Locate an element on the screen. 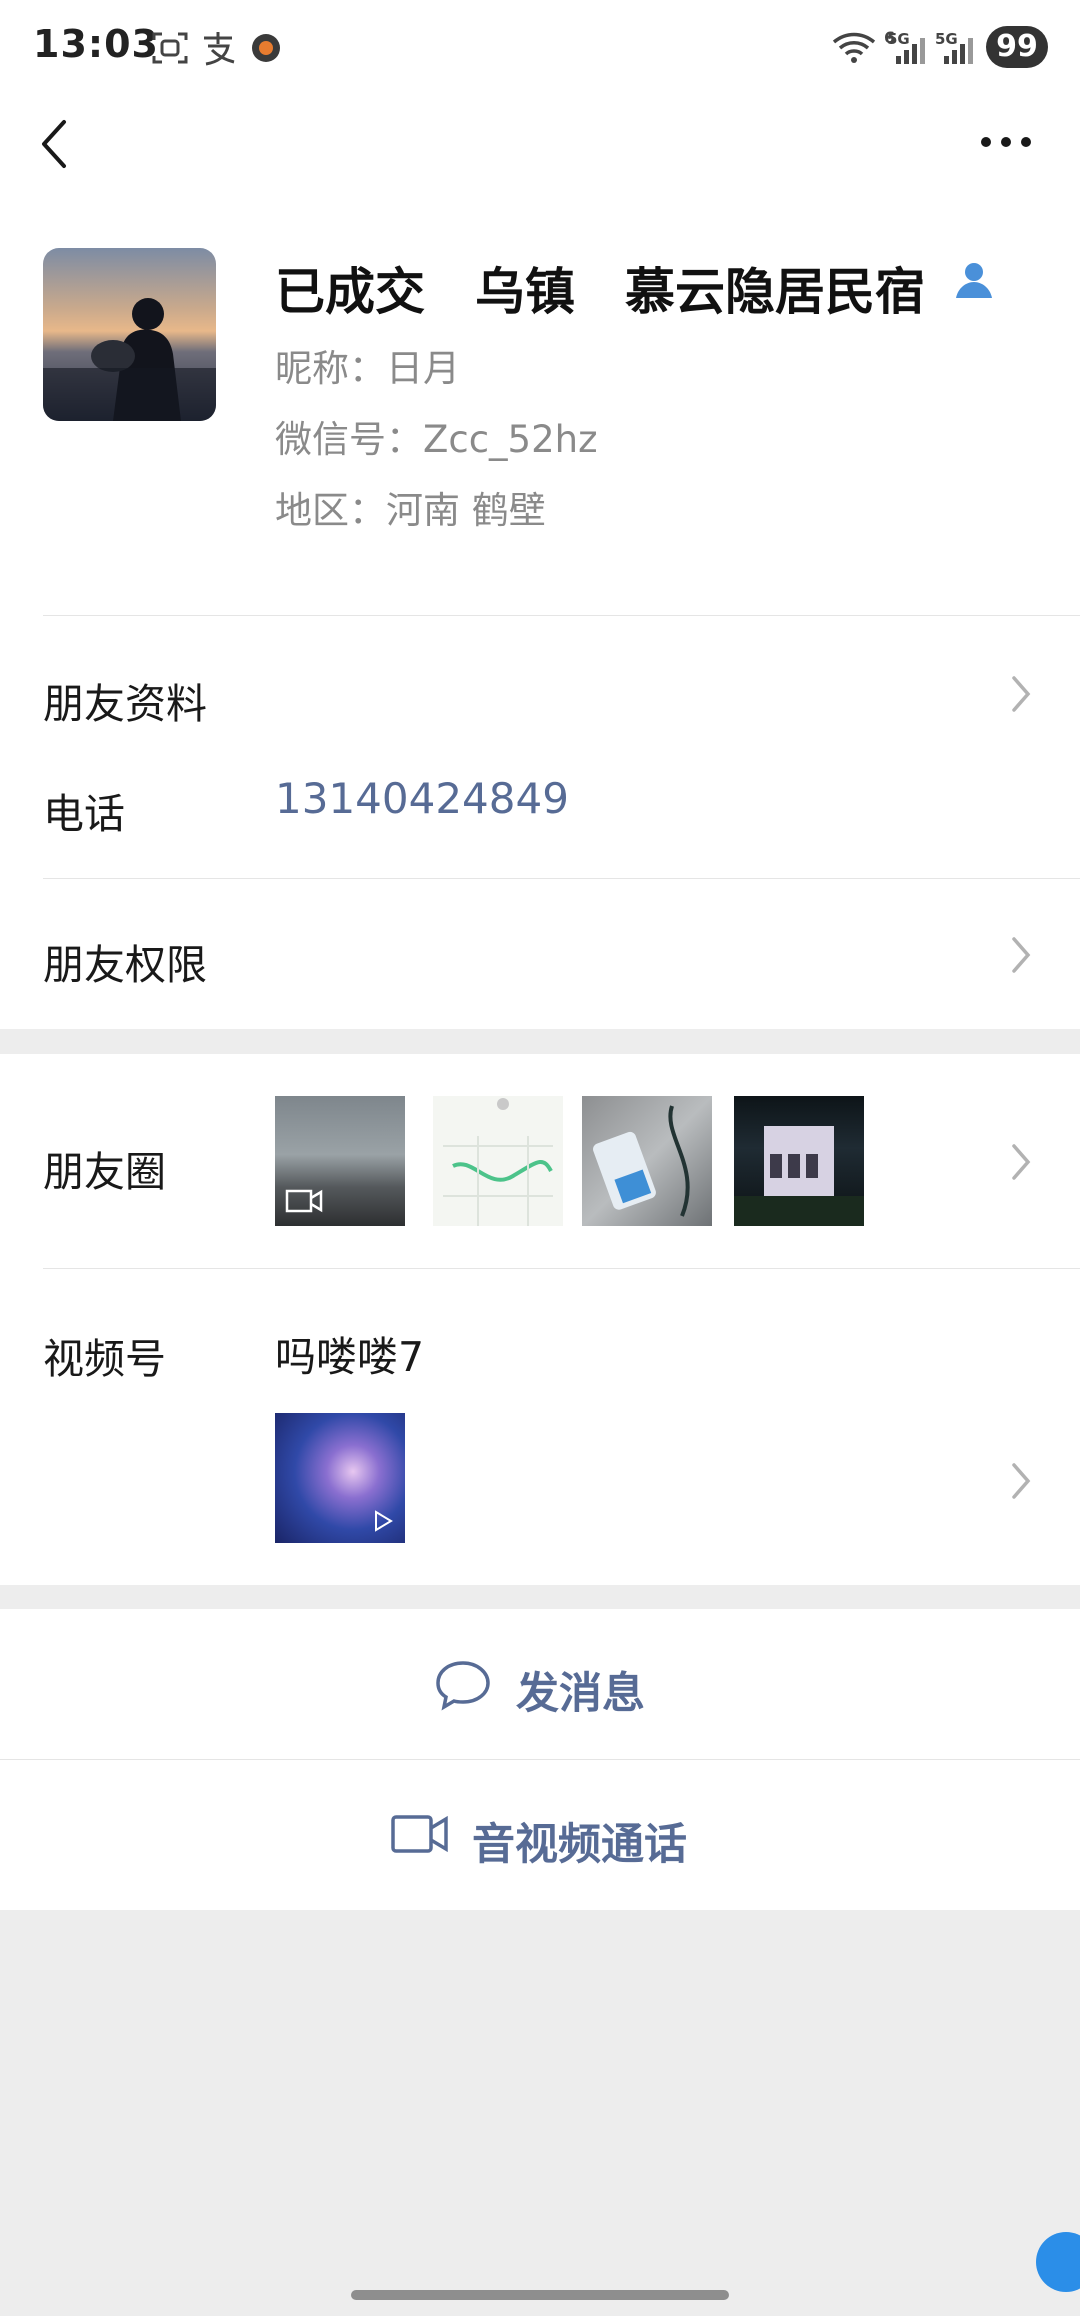  video-call-button: 音视频通话 is located at coordinates (540, 1835).